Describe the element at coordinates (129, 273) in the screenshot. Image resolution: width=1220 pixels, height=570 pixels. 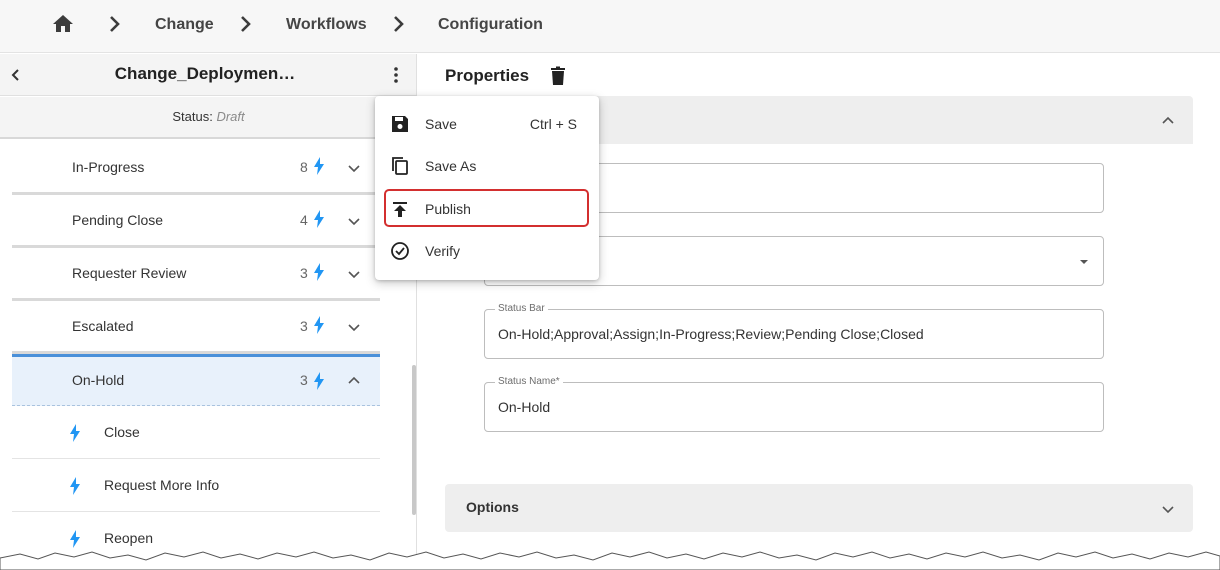
I see `state-label: Requester Review` at that location.